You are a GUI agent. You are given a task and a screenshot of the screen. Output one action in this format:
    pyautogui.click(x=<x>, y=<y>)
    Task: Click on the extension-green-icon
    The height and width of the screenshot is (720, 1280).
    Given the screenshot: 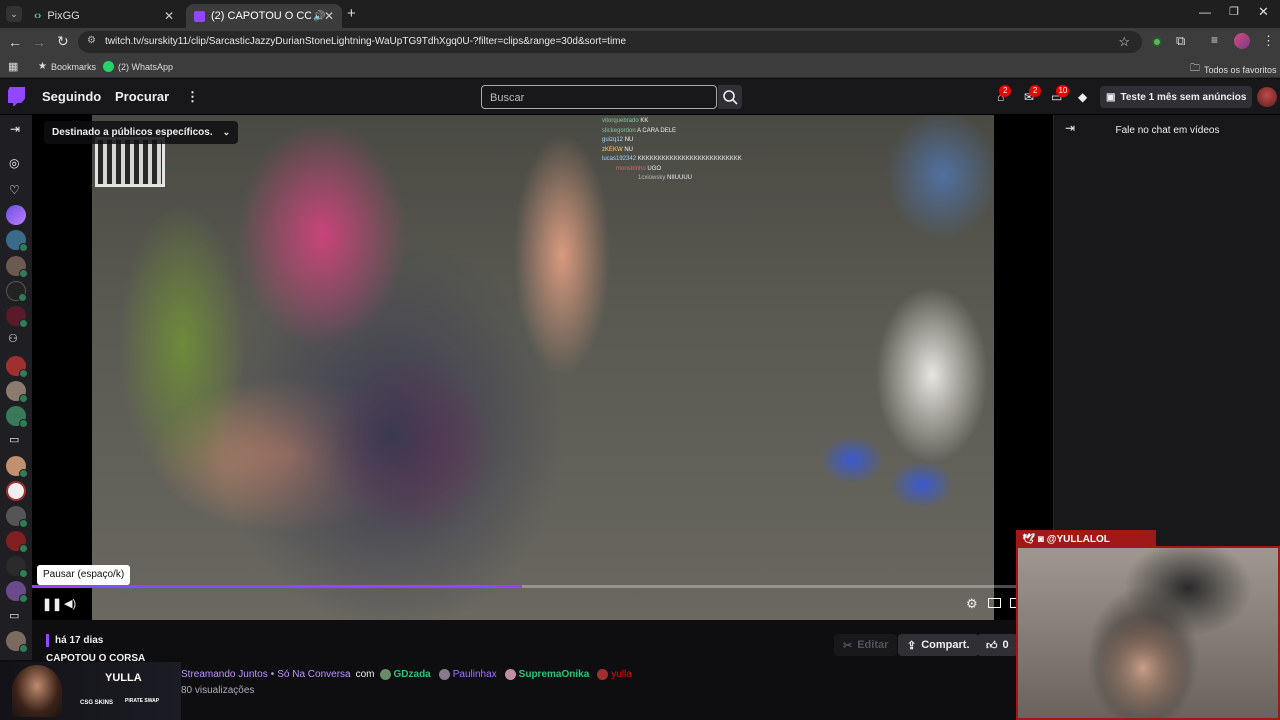 What is the action you would take?
    pyautogui.click(x=1157, y=42)
    